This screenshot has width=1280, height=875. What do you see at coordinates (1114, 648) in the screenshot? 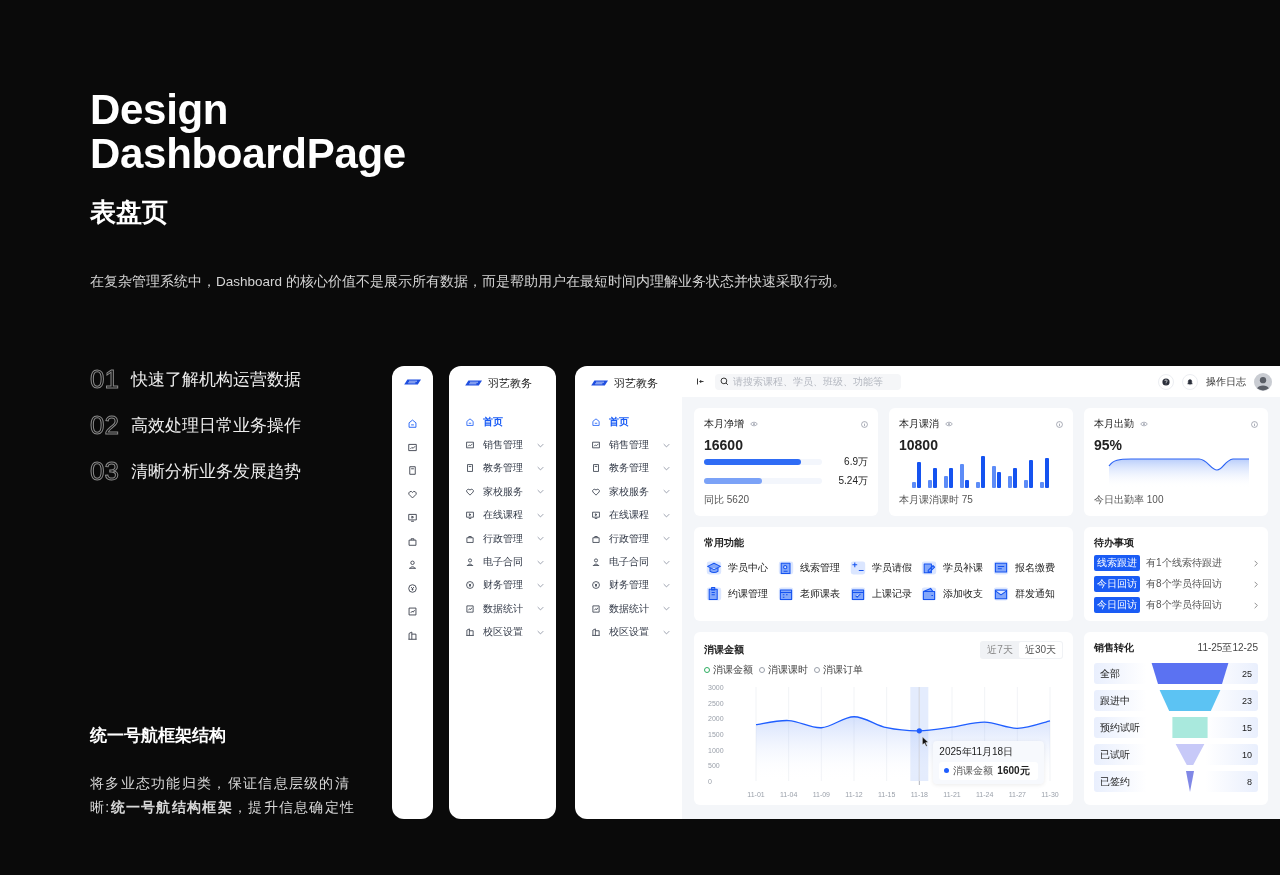
I see `card-title: 销售转化` at bounding box center [1114, 648].